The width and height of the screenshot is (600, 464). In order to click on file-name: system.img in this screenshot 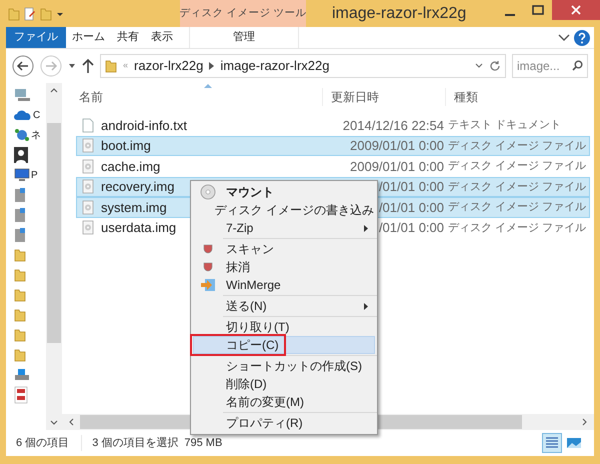, I will do `click(134, 207)`.